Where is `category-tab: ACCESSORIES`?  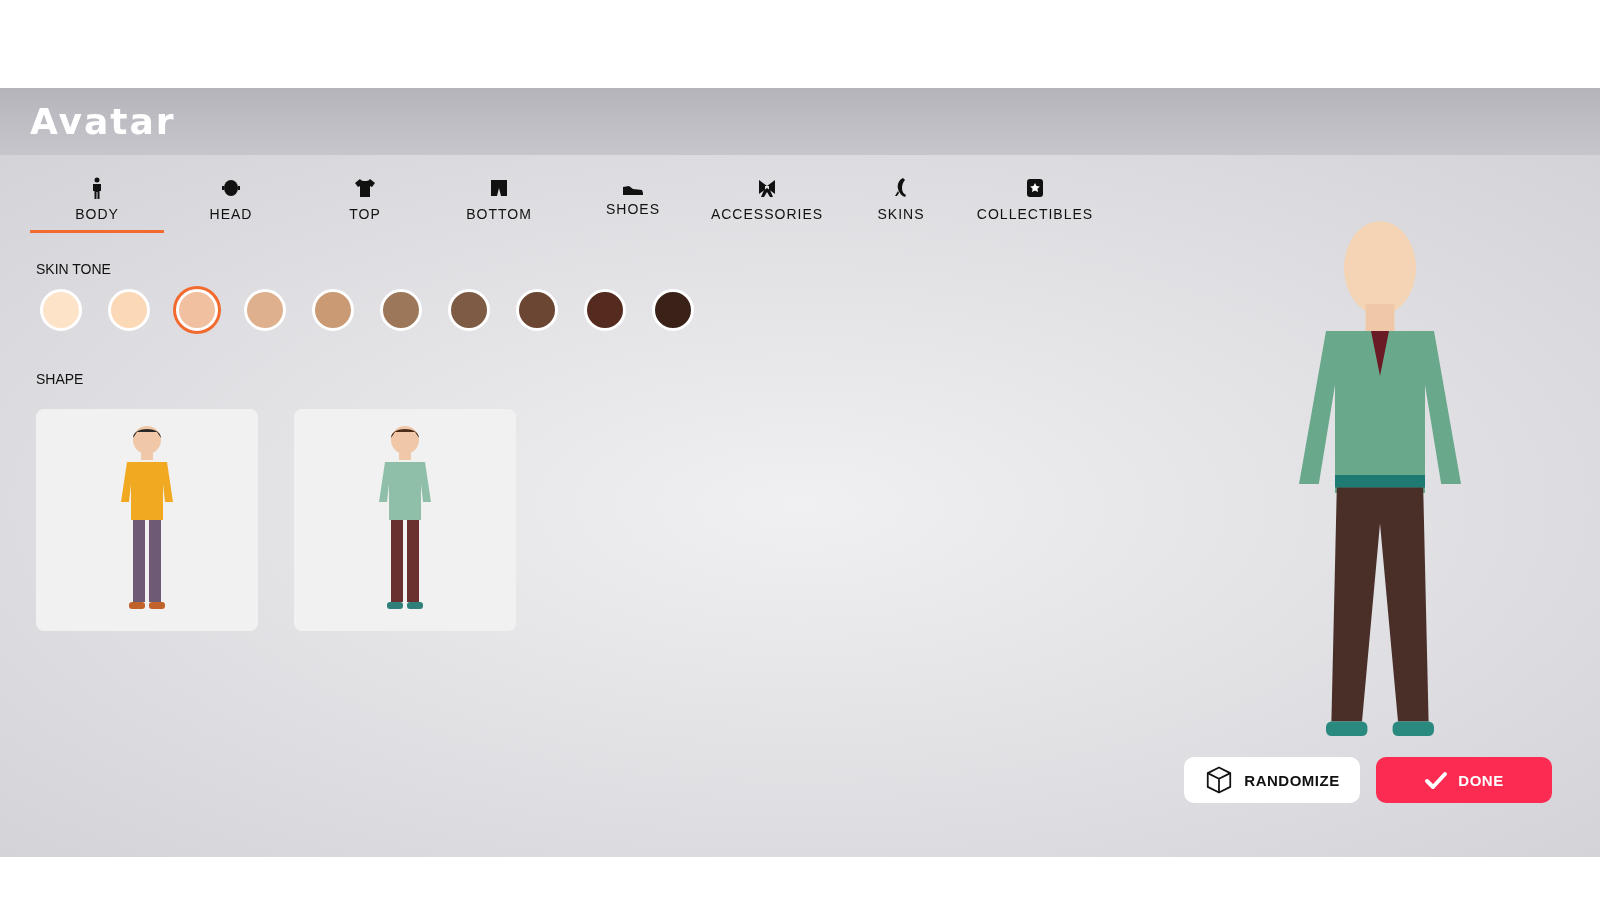
category-tab: ACCESSORIES is located at coordinates (767, 200).